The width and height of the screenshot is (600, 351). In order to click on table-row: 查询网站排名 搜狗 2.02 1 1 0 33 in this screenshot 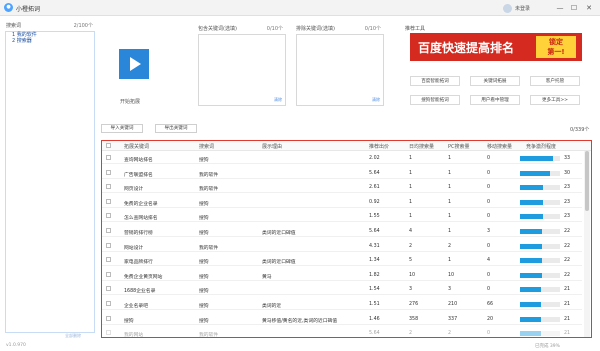, I will do `click(342, 158)`.